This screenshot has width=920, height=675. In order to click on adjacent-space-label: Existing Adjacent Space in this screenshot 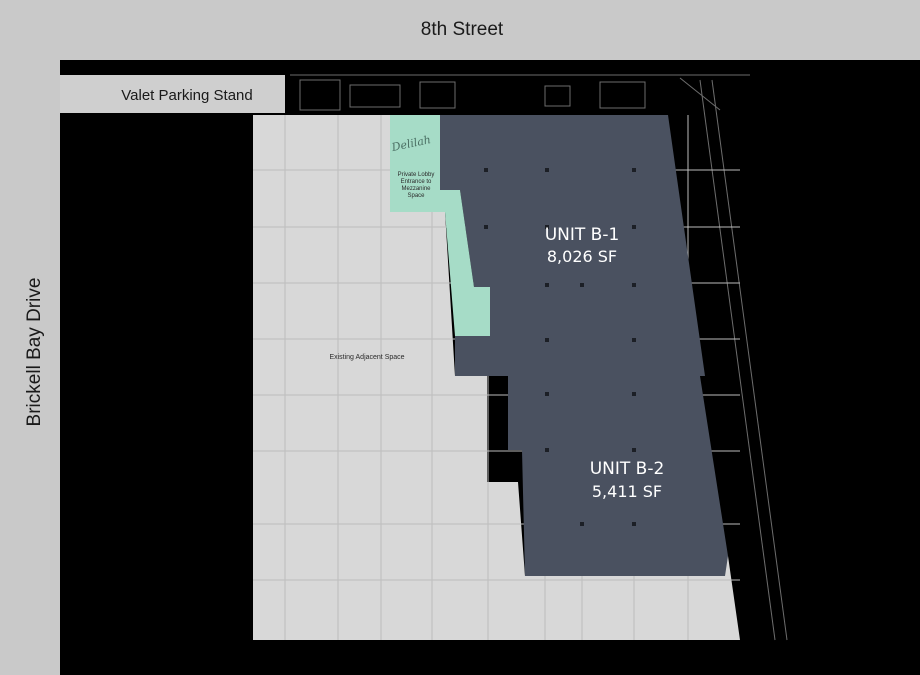, I will do `click(366, 357)`.